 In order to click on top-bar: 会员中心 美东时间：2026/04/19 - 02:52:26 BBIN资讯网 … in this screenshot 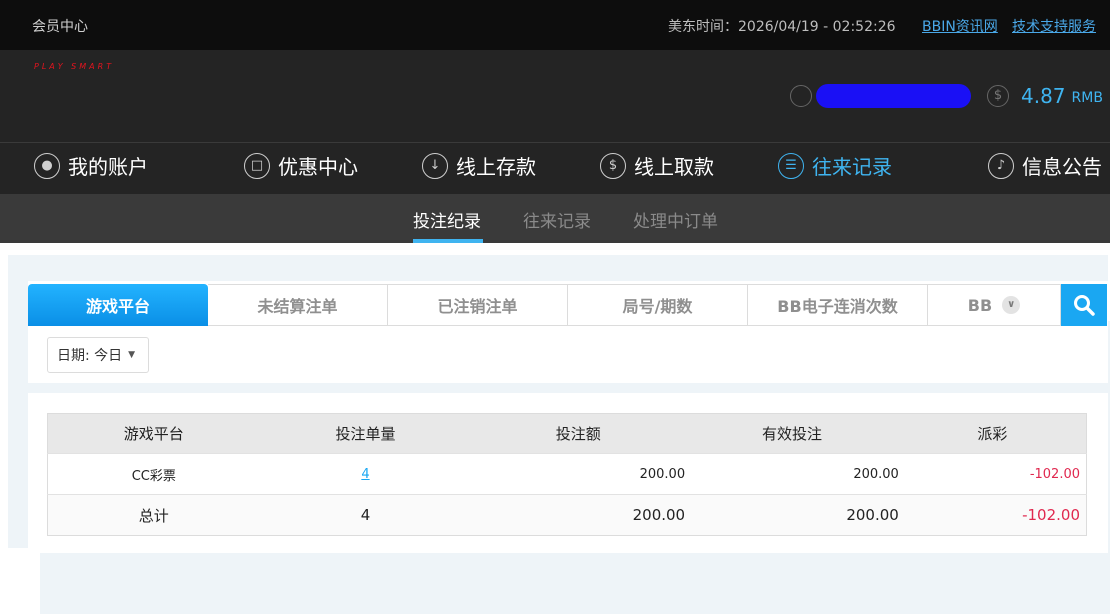, I will do `click(555, 25)`.